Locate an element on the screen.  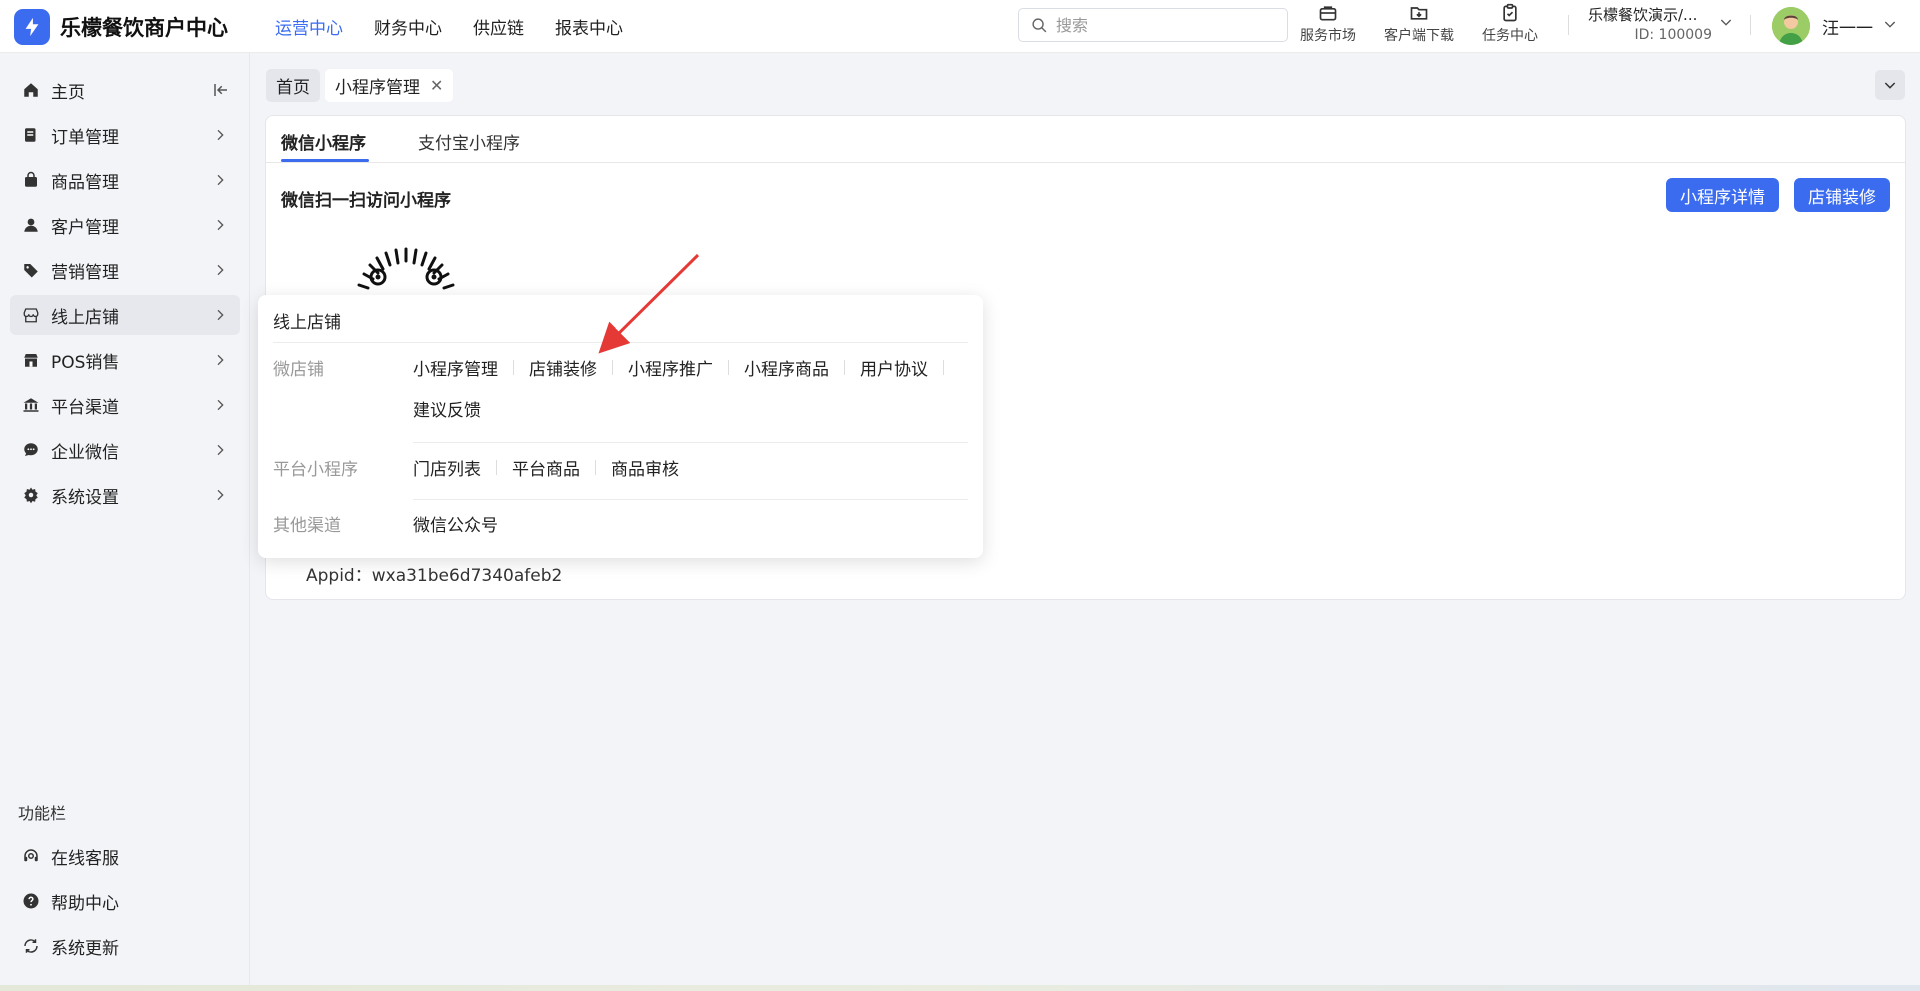
client-download-label: 客户端下载 is located at coordinates (1419, 36).